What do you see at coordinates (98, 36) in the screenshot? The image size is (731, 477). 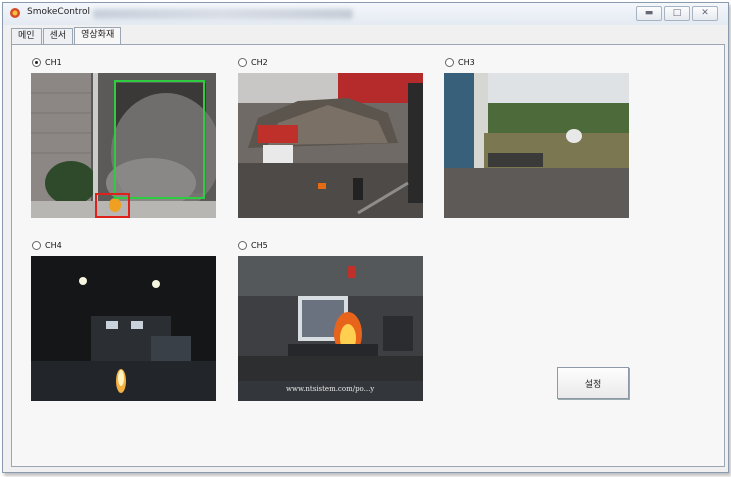 I see `tab-video-fire: 영상화재` at bounding box center [98, 36].